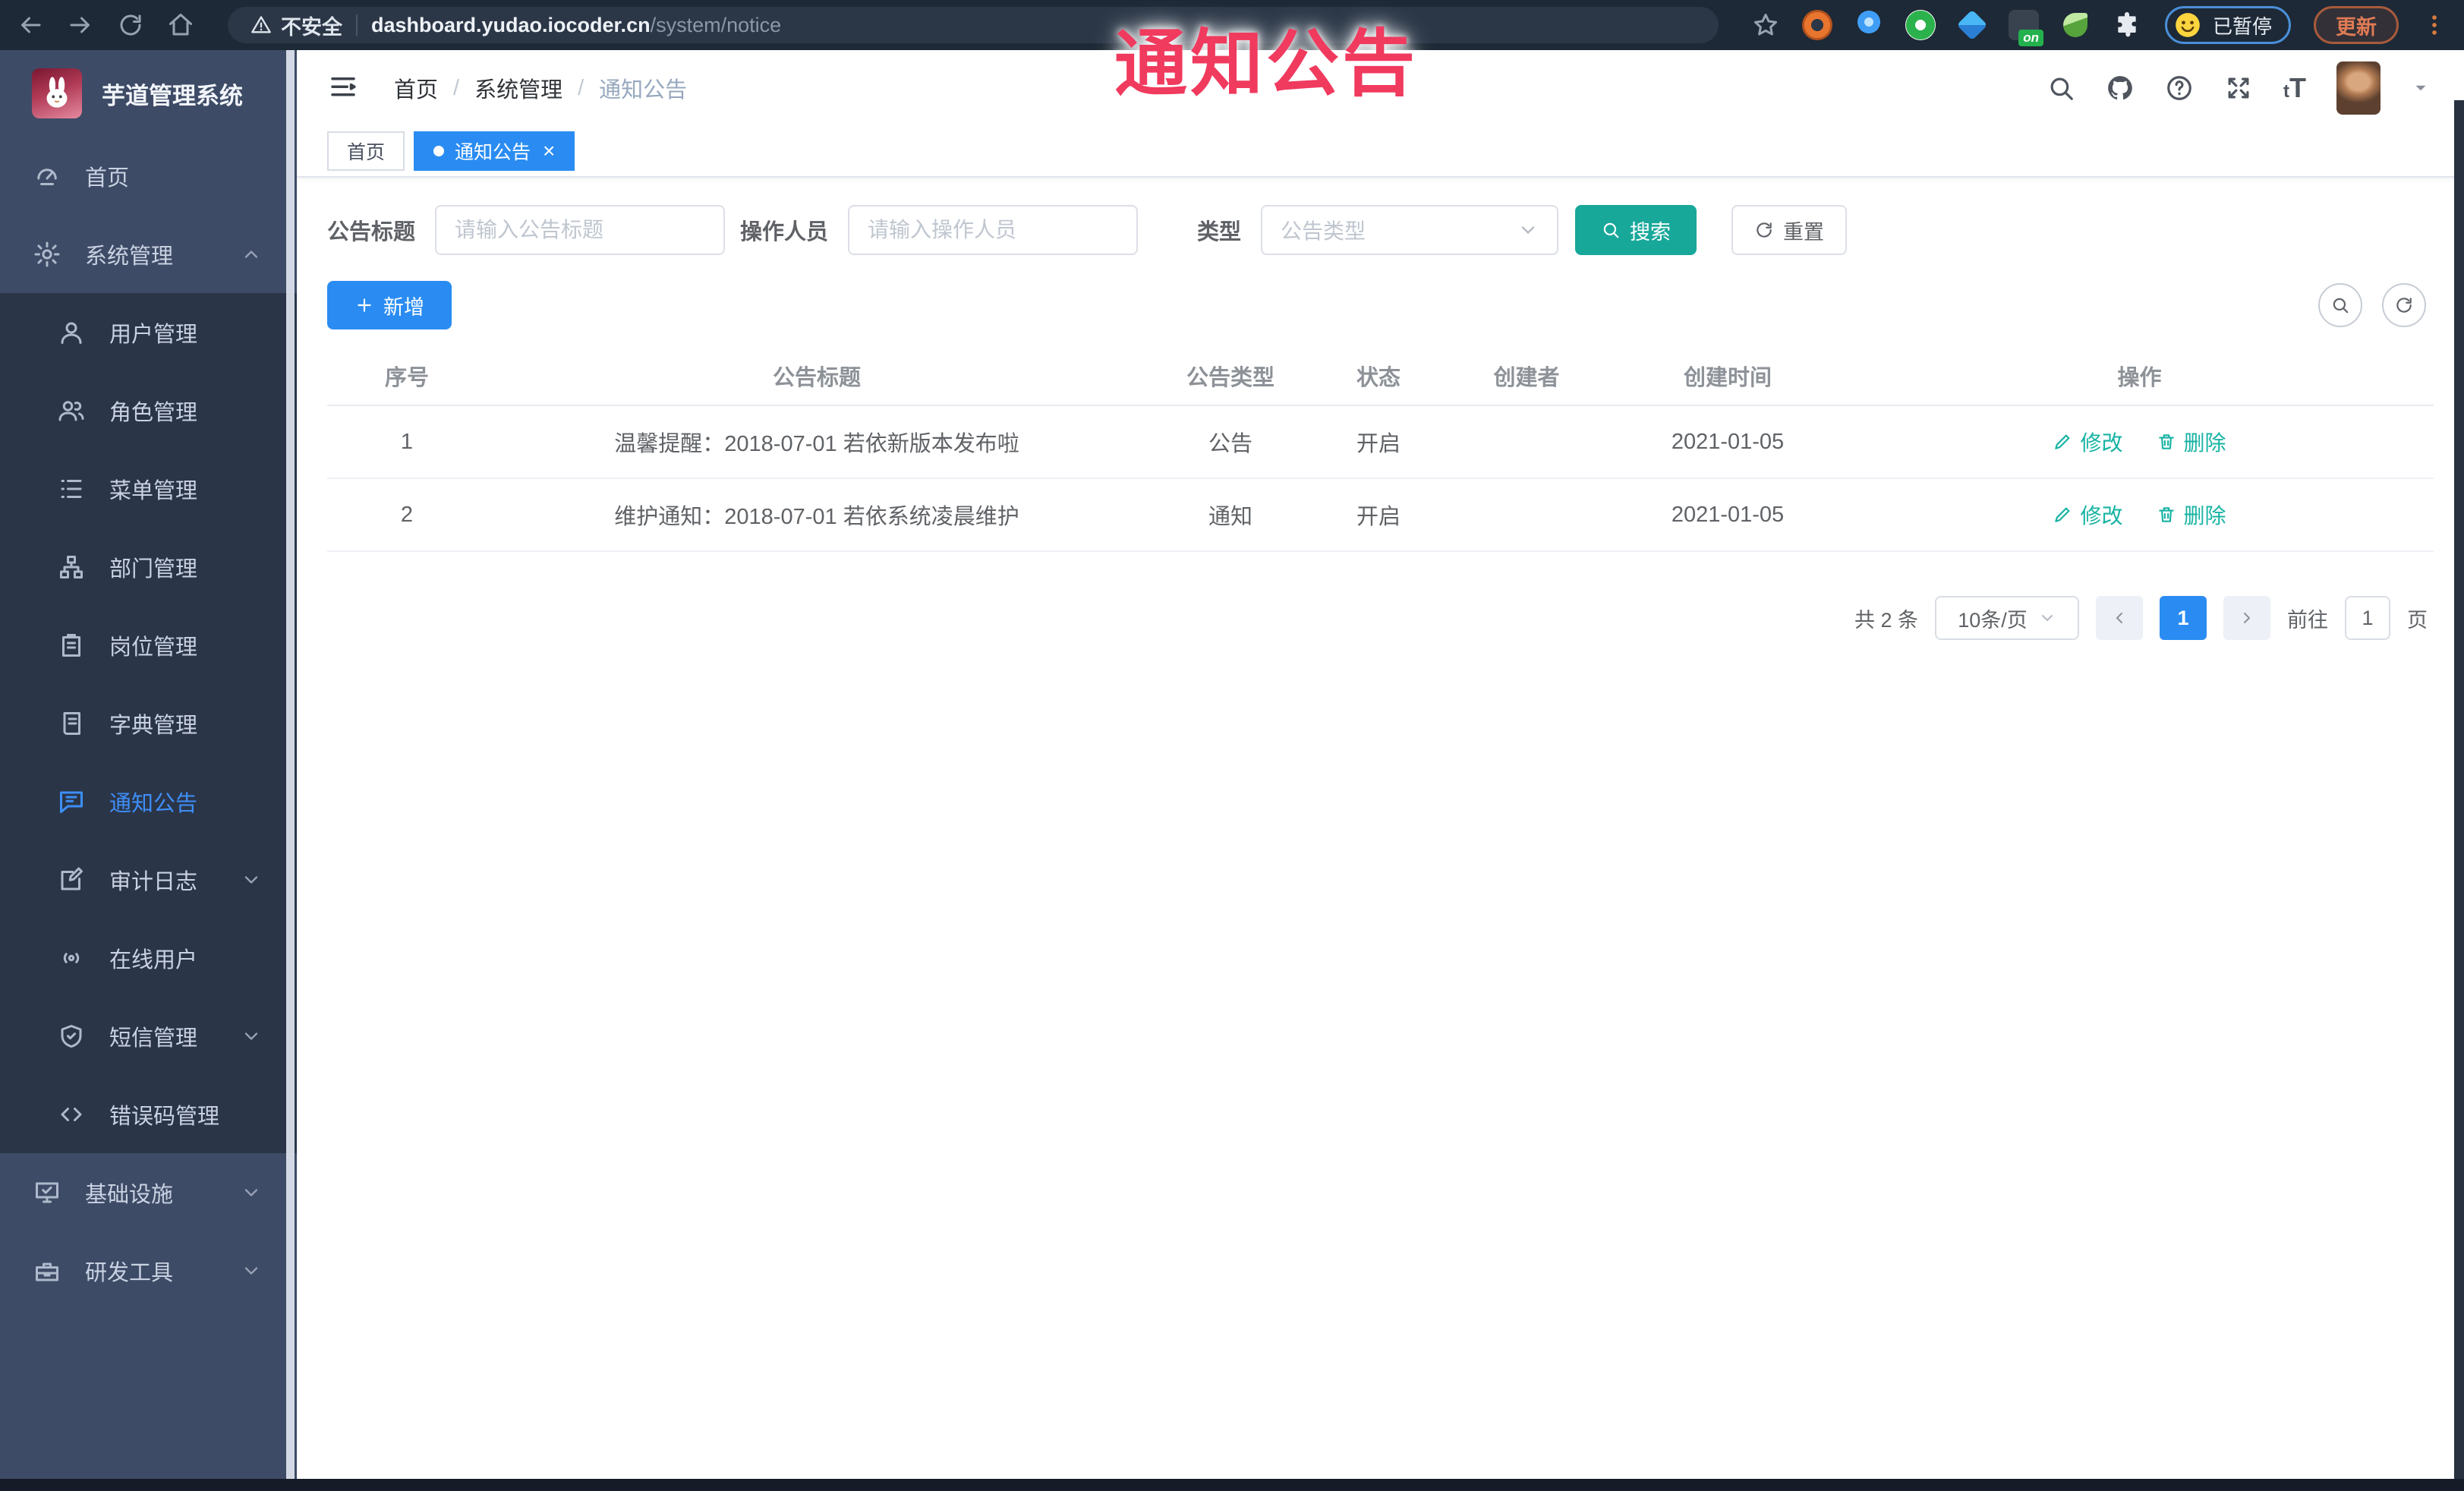 The image size is (2464, 1491). What do you see at coordinates (1410, 230) in the screenshot?
I see `type-filter-select: 公告类型` at bounding box center [1410, 230].